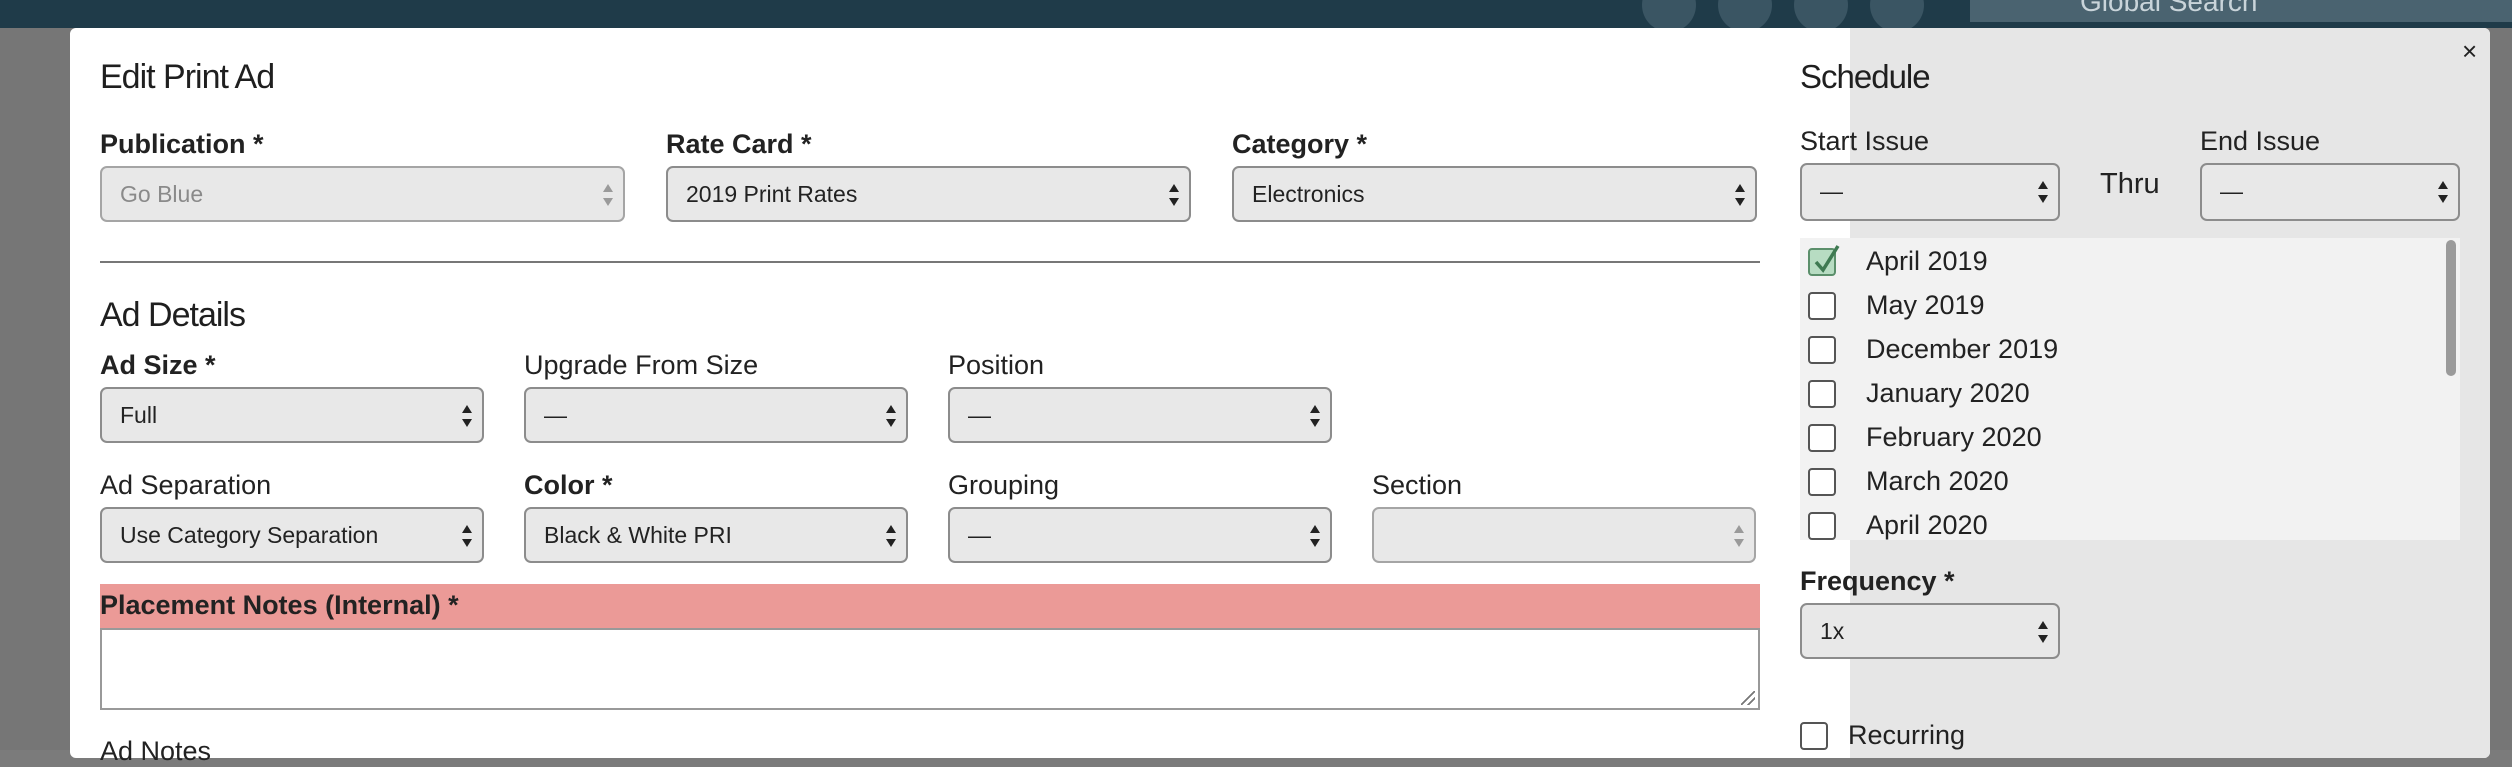  I want to click on issue-list-scrollbar, so click(2451, 308).